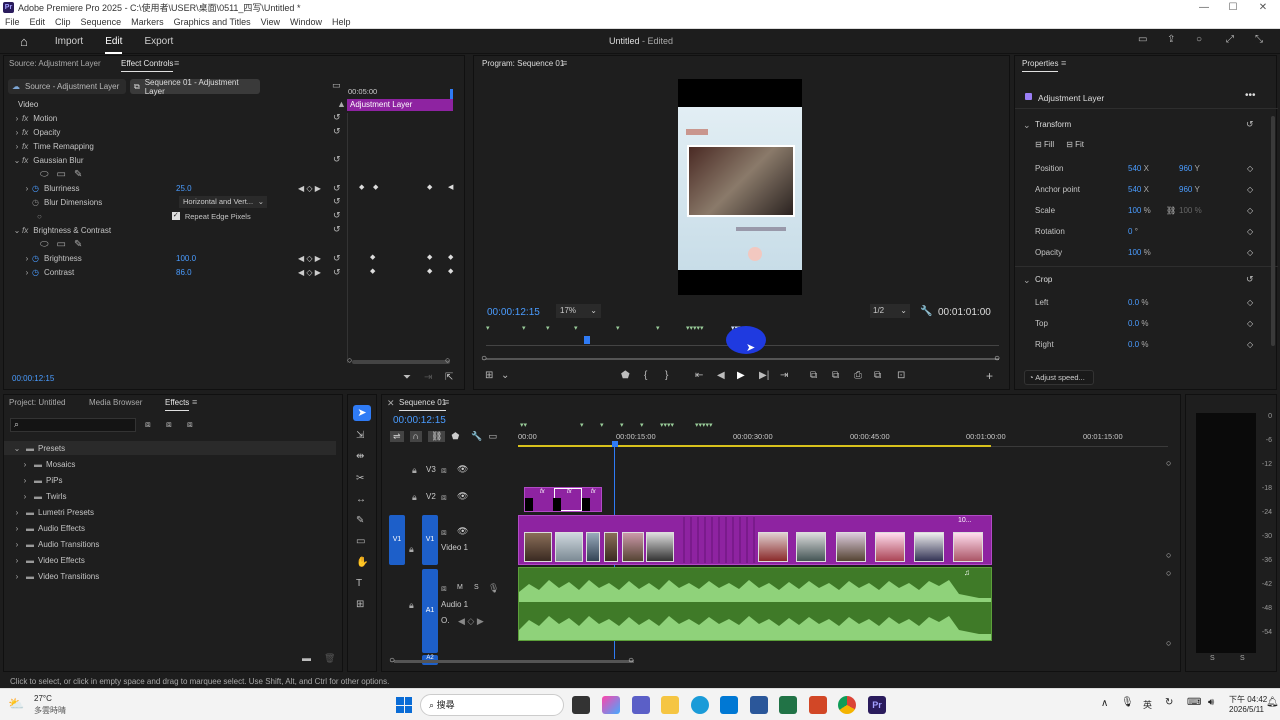 The image size is (1280, 720). What do you see at coordinates (740, 187) in the screenshot?
I see `video-frame` at bounding box center [740, 187].